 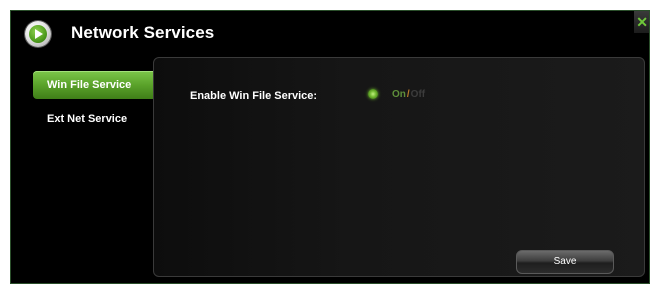 I want to click on sidebar: Win File Service Ext Net Service, so click(x=93, y=105).